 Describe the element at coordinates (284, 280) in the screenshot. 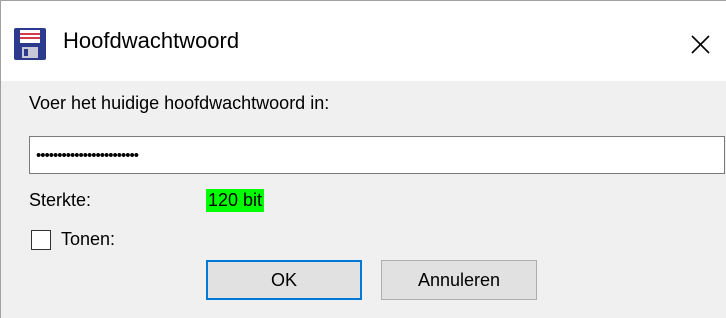

I see `ok-button: OK` at that location.